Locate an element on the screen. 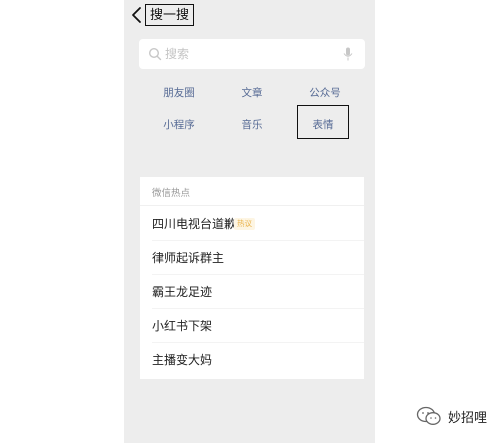 The image size is (499, 443). watermark: 妙招哩 is located at coordinates (451, 416).